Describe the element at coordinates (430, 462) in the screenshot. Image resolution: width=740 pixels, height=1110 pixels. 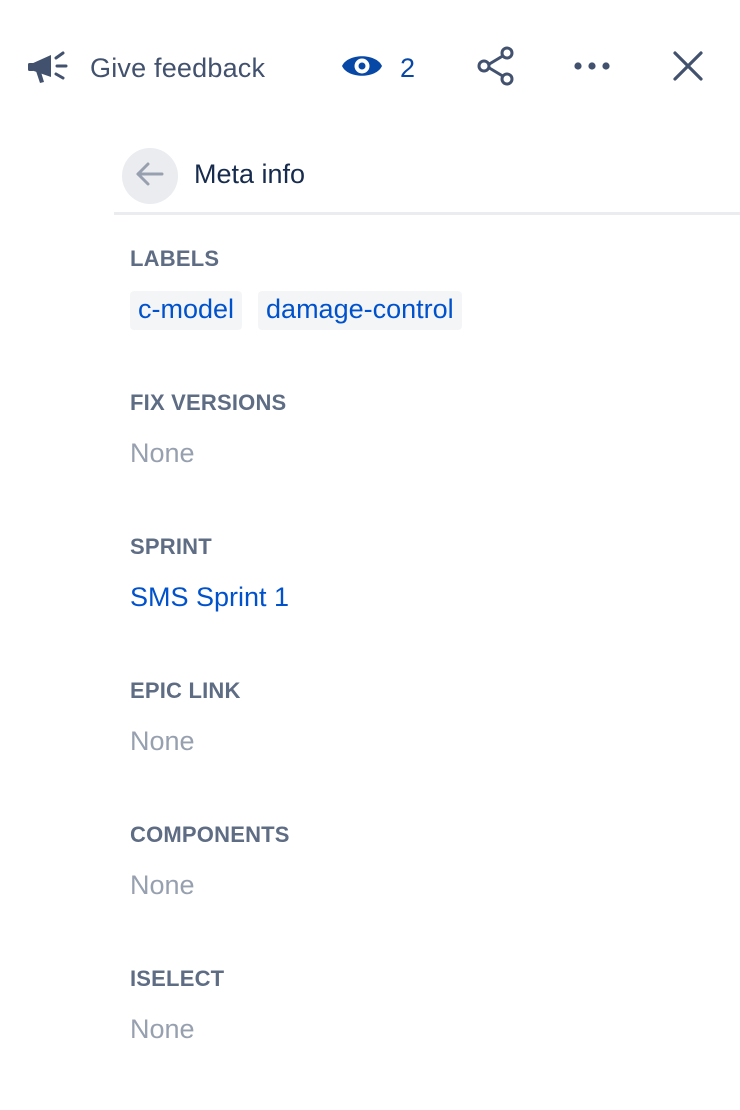
I see `field-fix-versions: FIX VERSIONS None` at that location.